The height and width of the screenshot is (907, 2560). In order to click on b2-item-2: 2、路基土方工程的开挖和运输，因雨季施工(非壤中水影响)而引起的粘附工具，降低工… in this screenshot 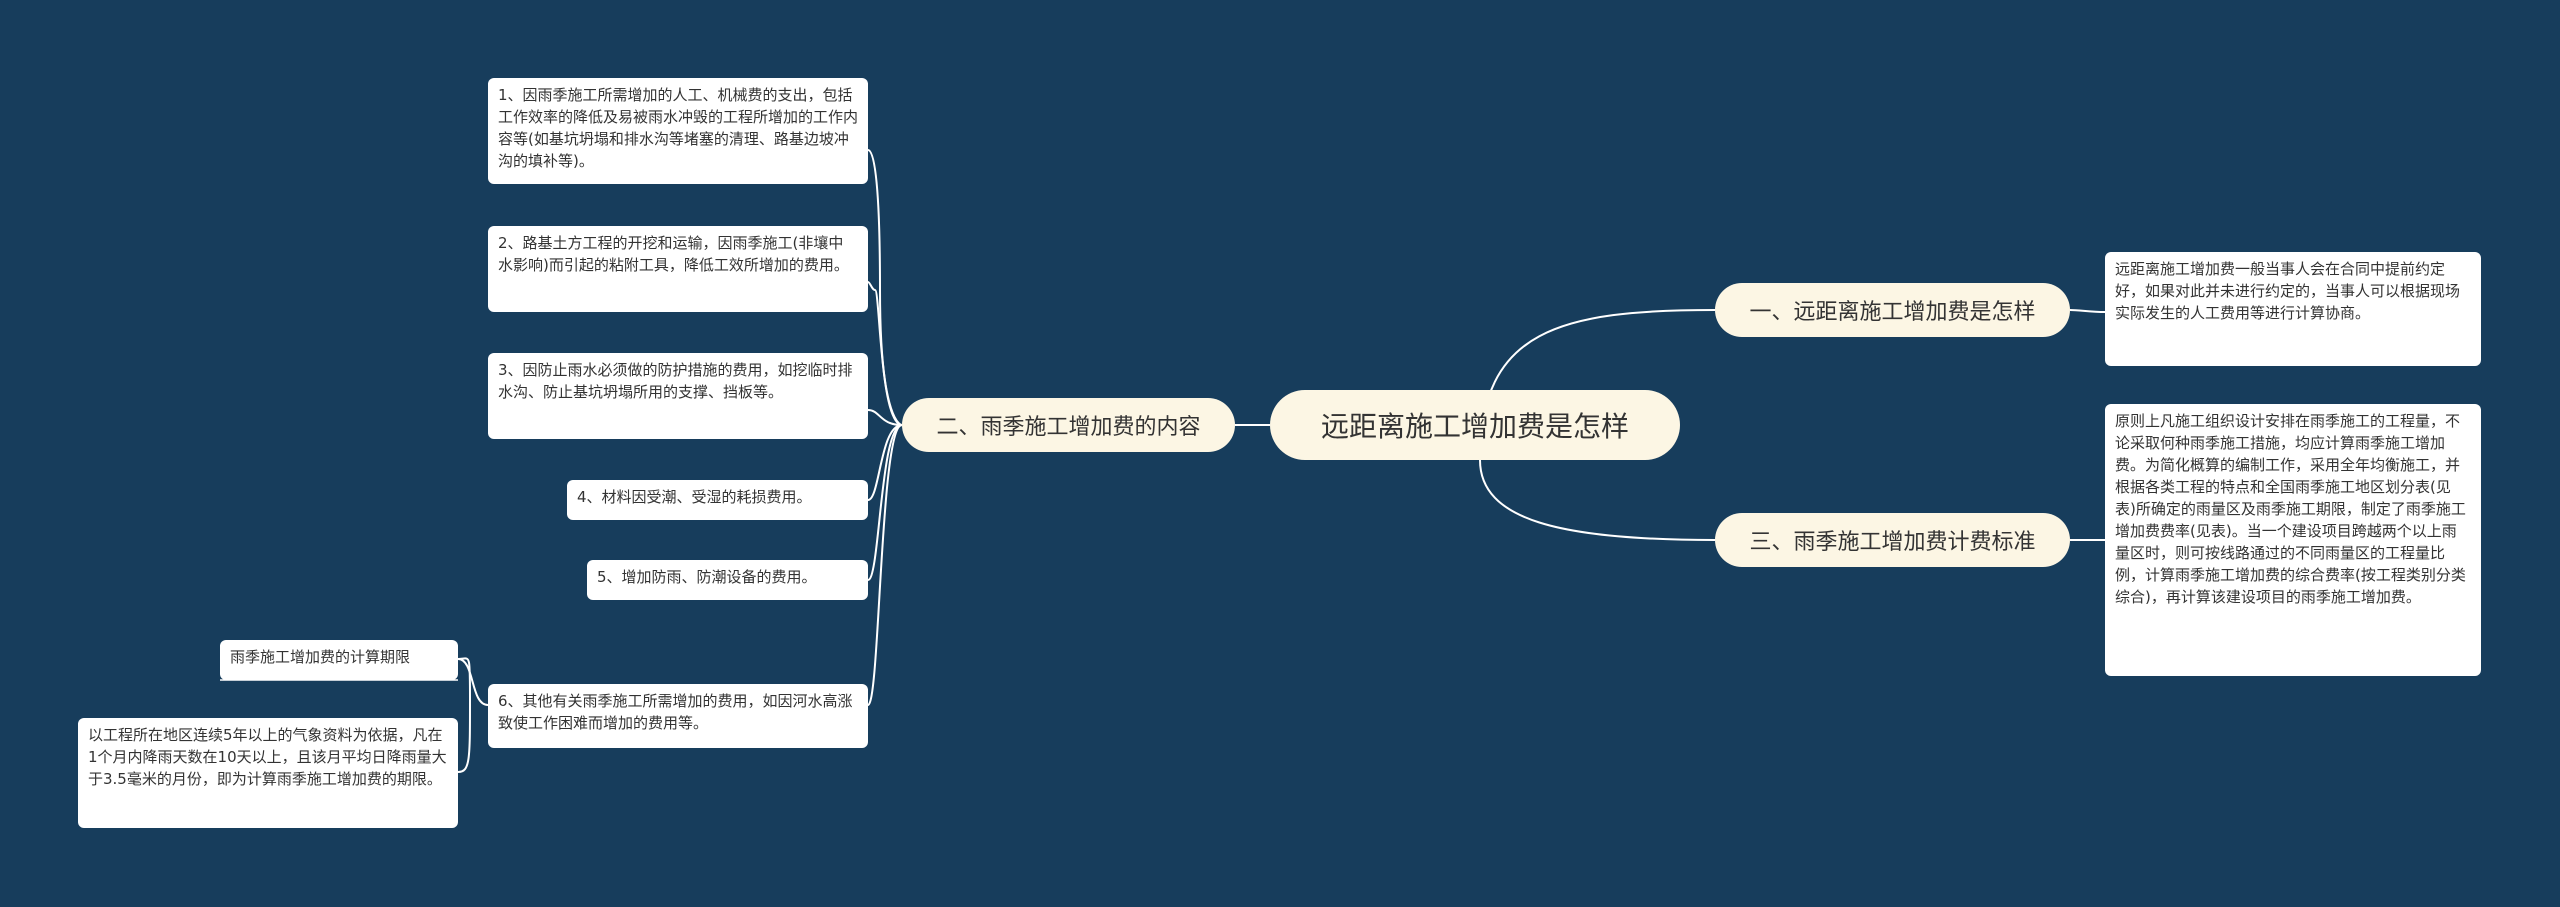, I will do `click(678, 269)`.